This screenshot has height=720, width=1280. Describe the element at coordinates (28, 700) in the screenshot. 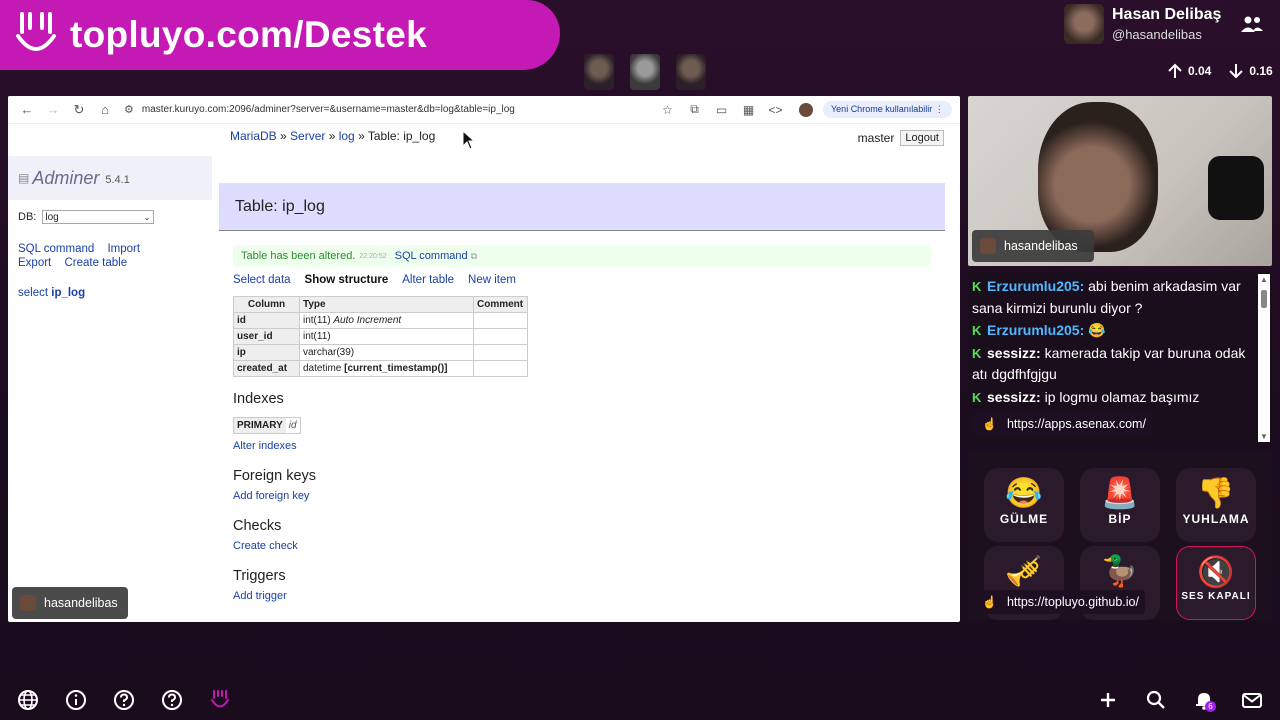

I see `globe-icon` at that location.